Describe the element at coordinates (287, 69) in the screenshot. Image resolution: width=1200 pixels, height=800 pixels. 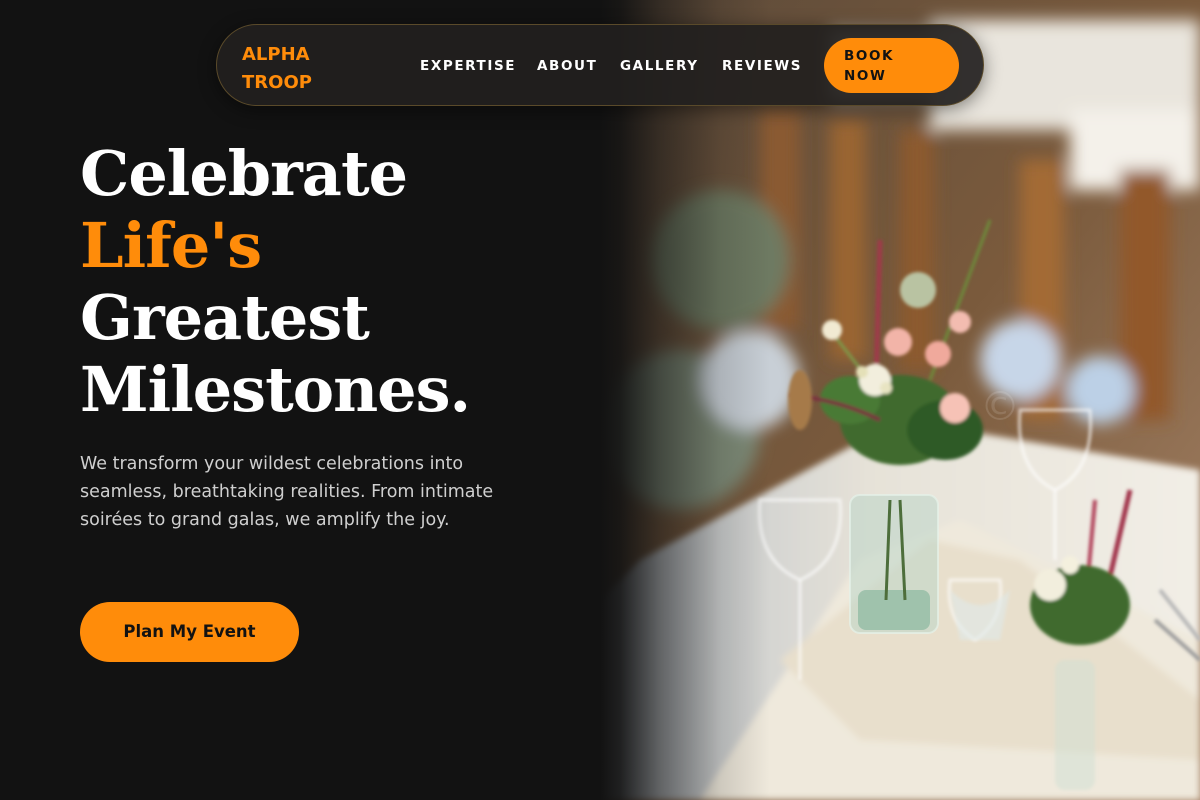
I see `logo: ALPHA TROOP` at that location.